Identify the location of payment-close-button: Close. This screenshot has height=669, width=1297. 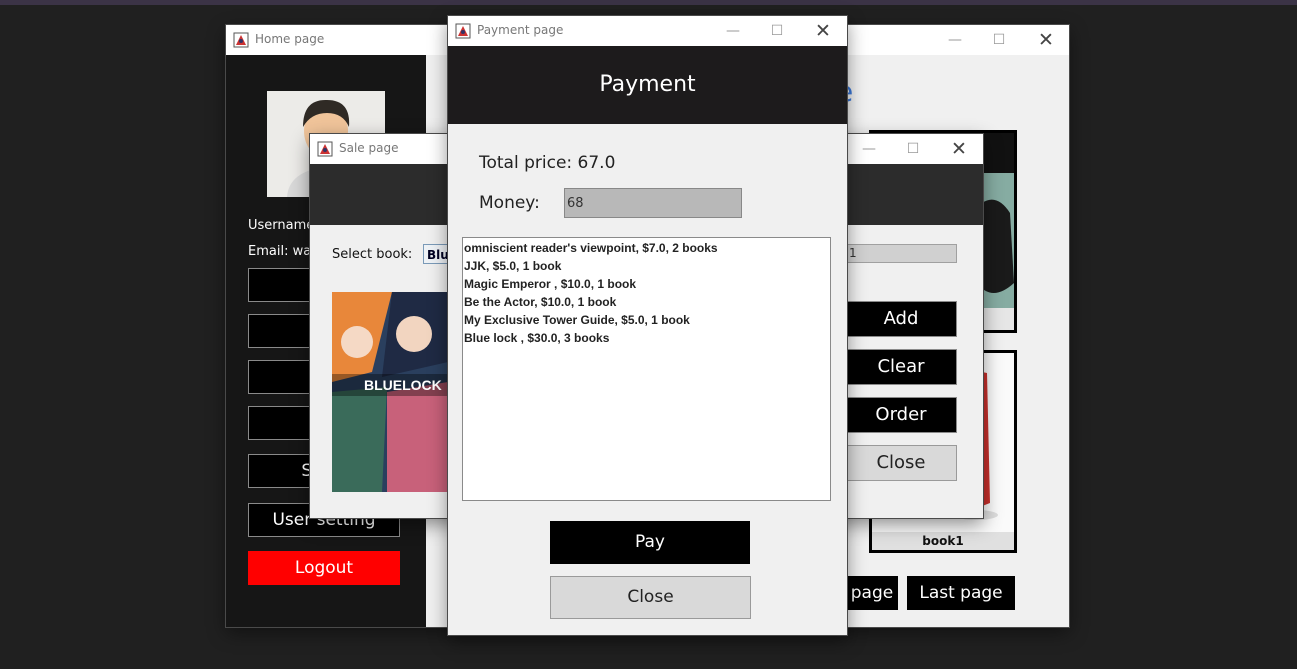
(650, 597).